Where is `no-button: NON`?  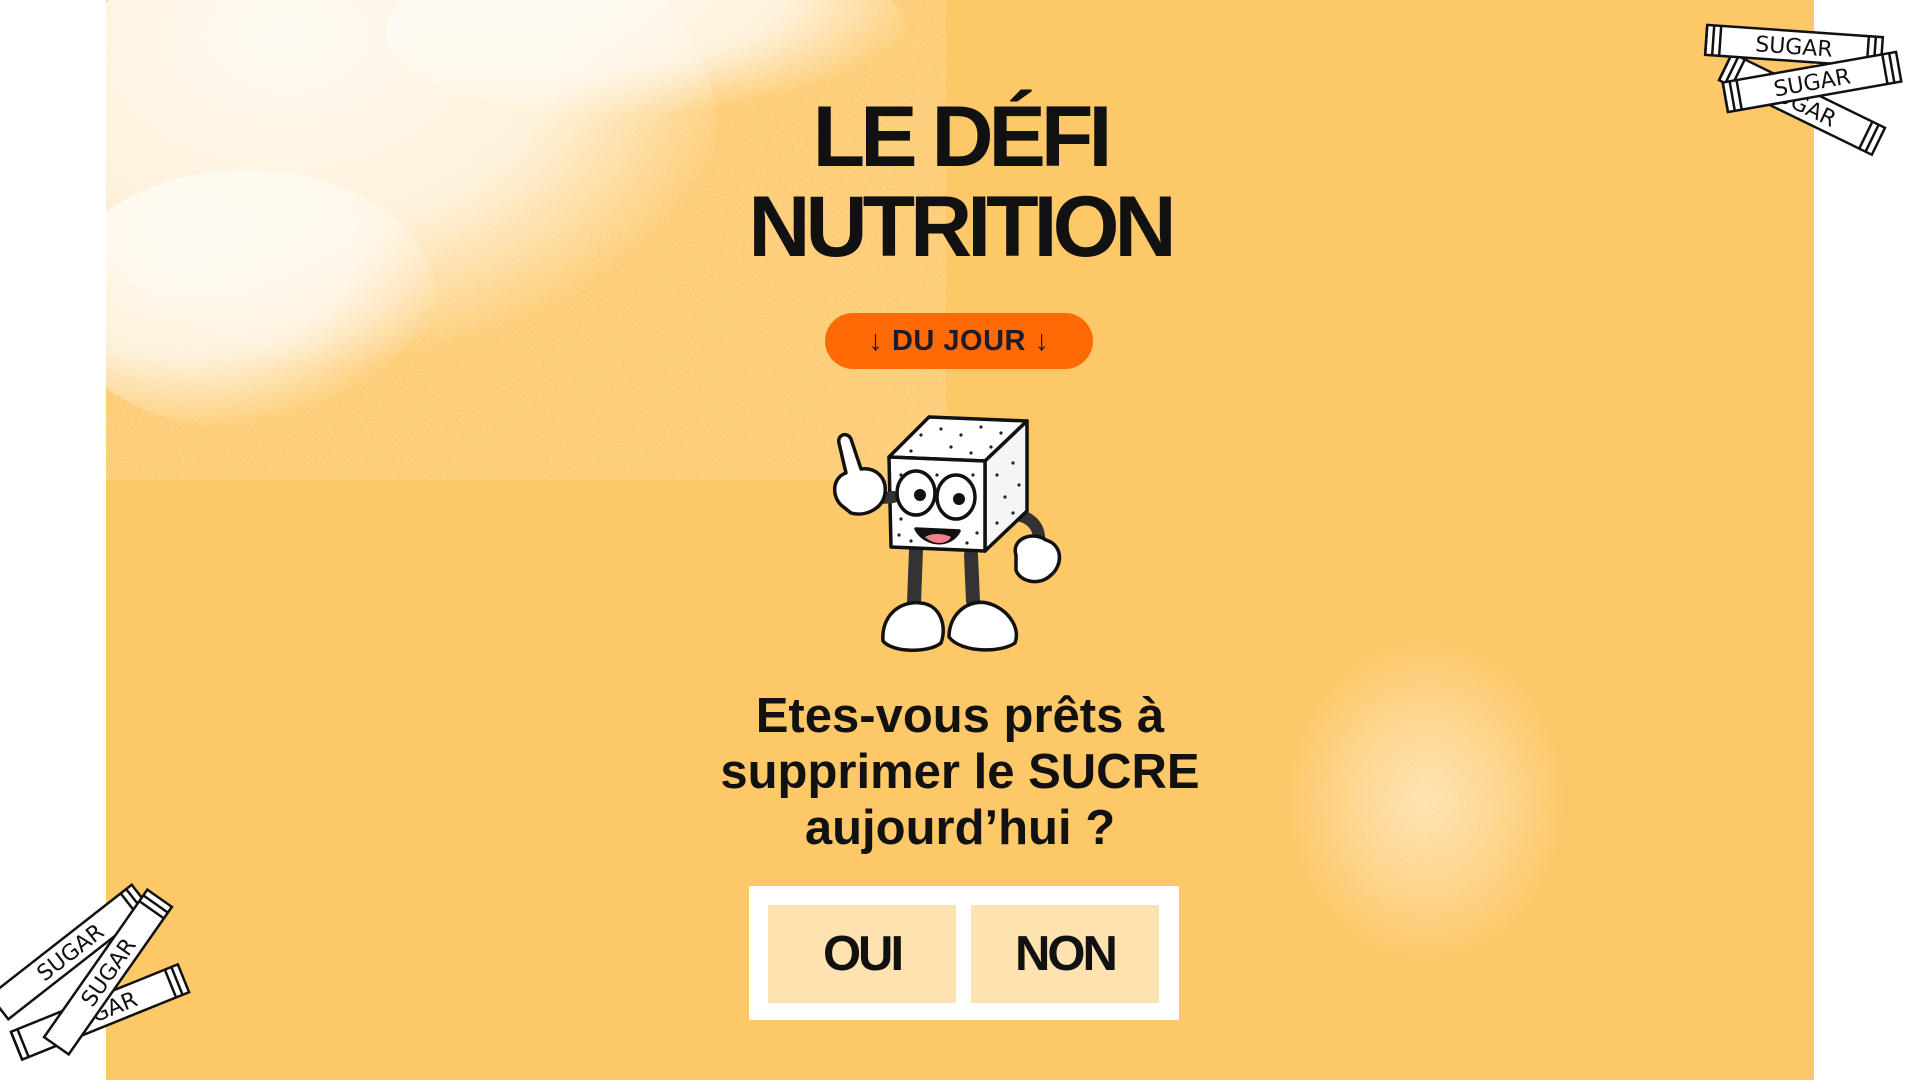
no-button: NON is located at coordinates (1065, 954).